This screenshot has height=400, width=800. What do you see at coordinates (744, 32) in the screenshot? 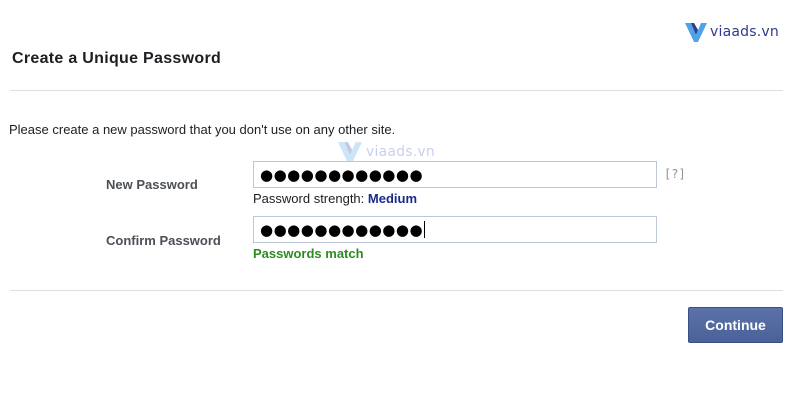
I see `brand-logo-text: viaads.vn` at bounding box center [744, 32].